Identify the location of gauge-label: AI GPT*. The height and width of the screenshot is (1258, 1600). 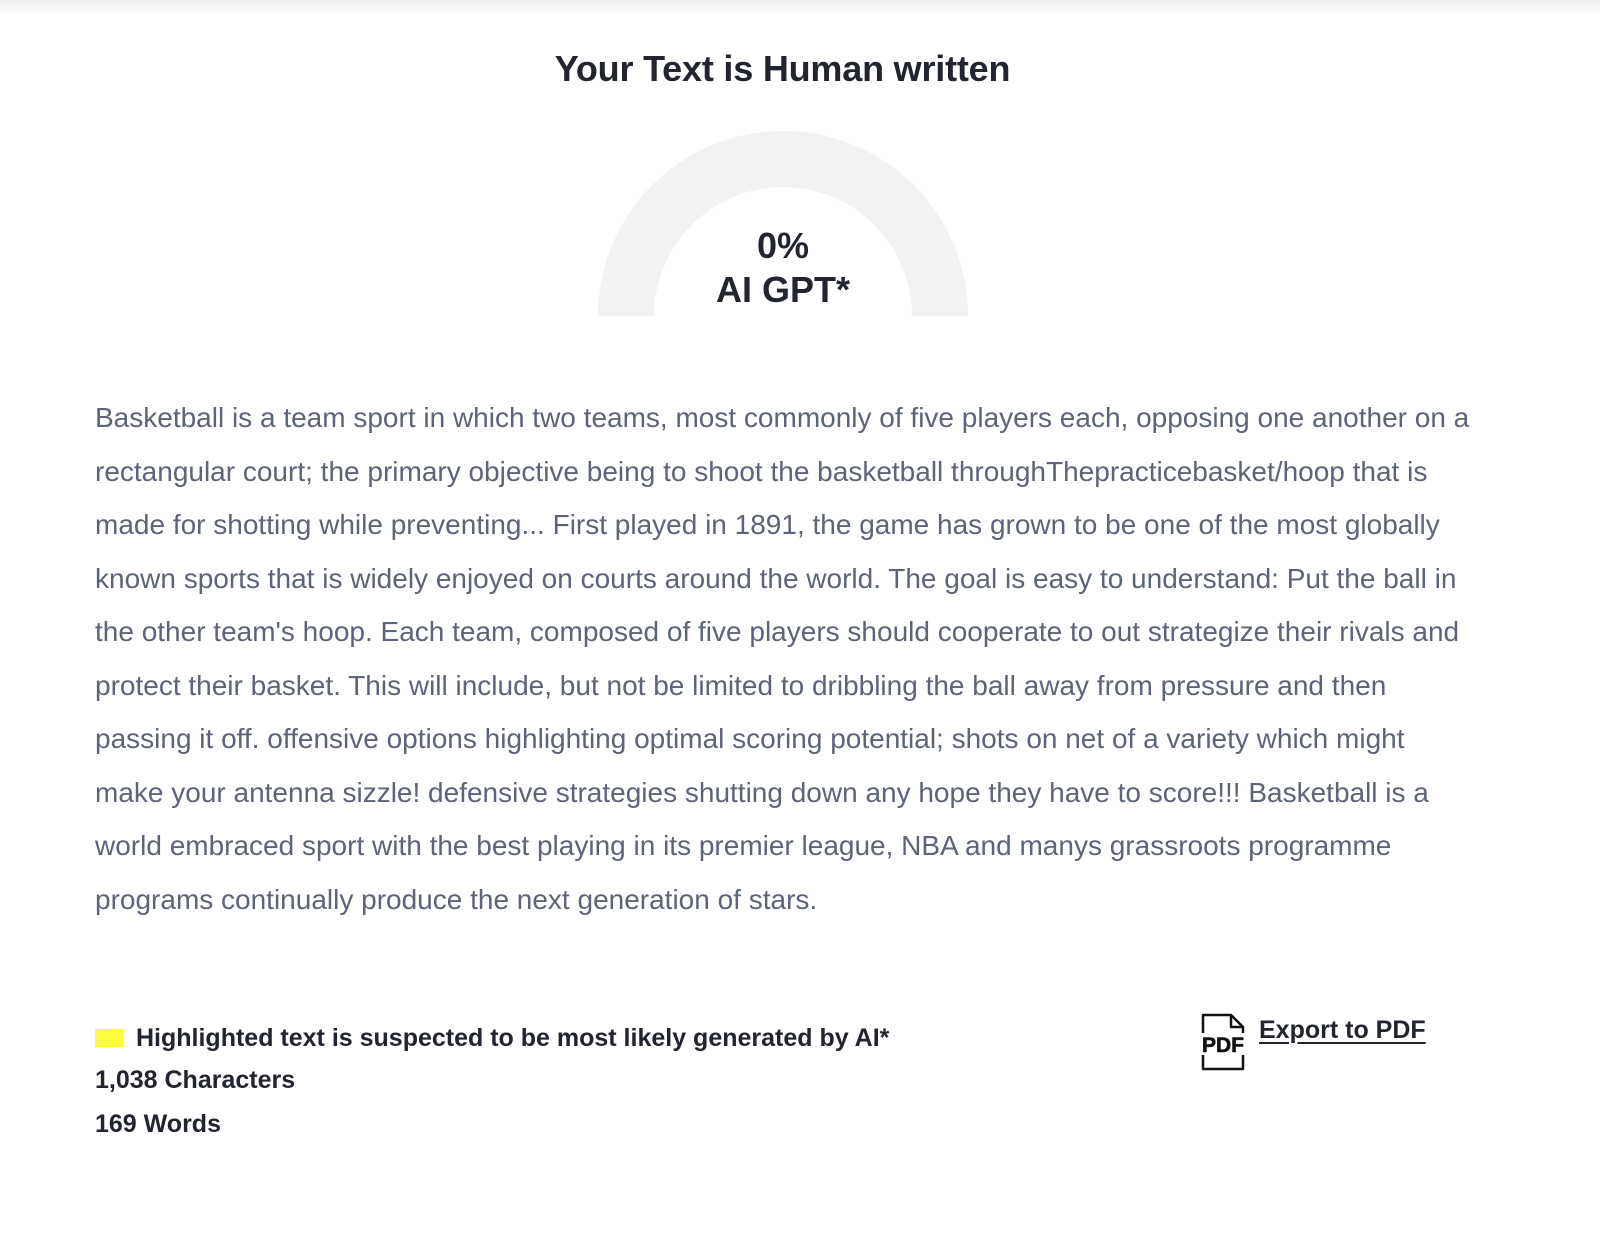
(782, 289).